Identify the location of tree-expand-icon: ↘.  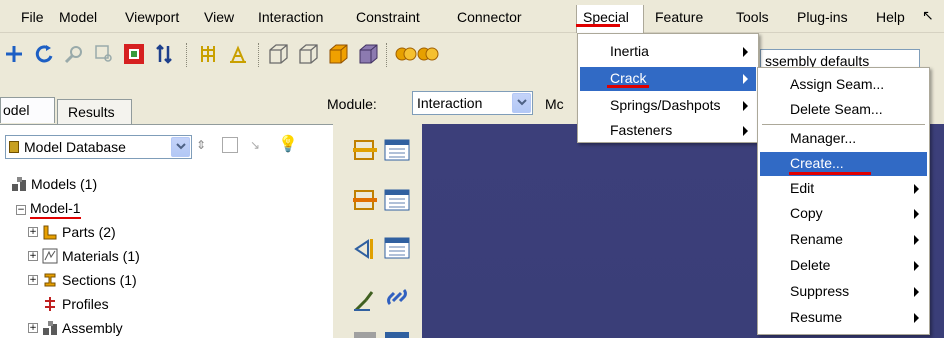
(255, 145).